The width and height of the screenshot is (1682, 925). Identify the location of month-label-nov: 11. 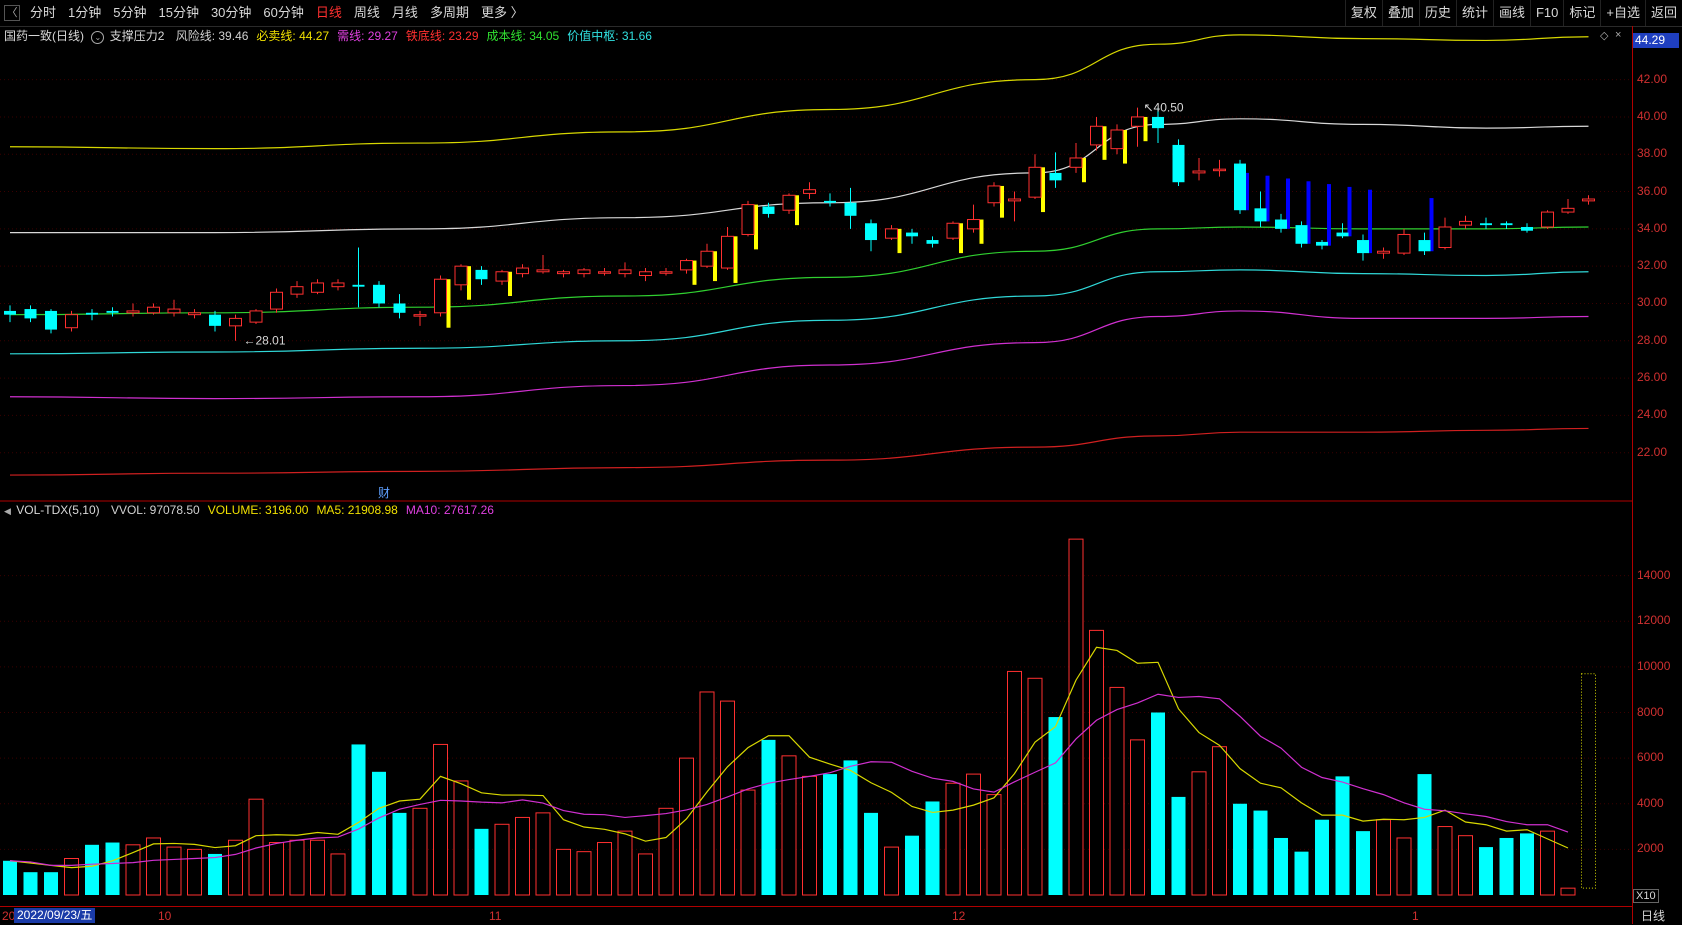
(495, 916).